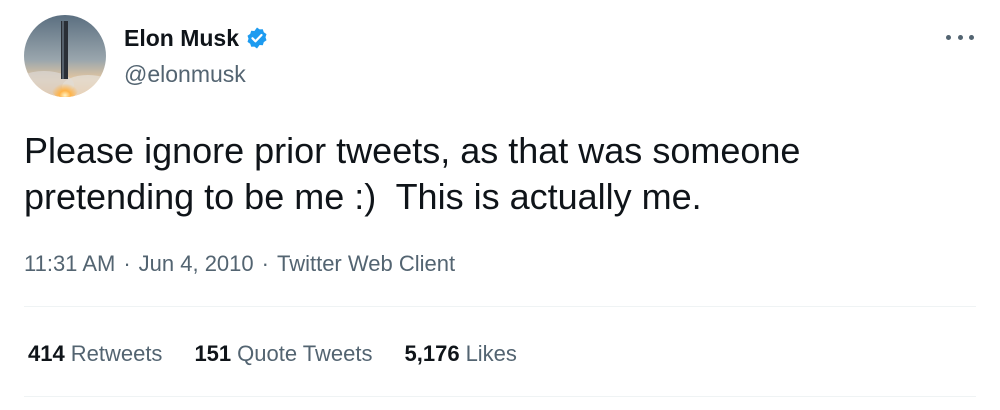 This screenshot has height=410, width=1000. I want to click on verified-badge-icon, so click(257, 38).